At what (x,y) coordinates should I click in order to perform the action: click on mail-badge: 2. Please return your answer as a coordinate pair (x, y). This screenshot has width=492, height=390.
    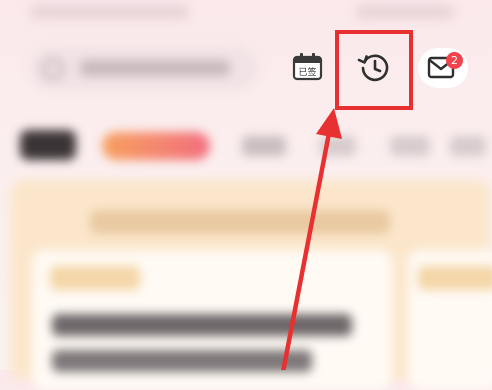
    Looking at the image, I should click on (454, 60).